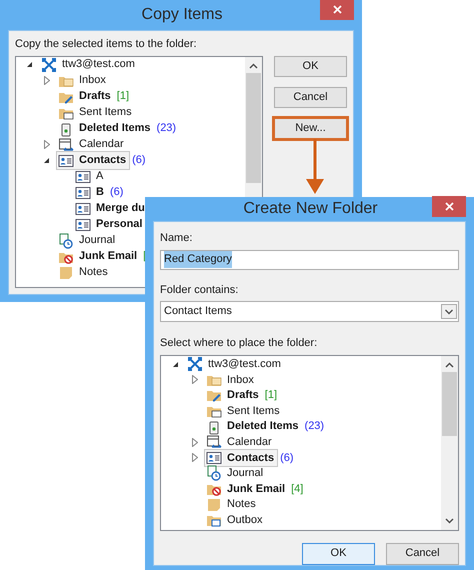  What do you see at coordinates (182, 15) in the screenshot?
I see `window-title: Copy Items` at bounding box center [182, 15].